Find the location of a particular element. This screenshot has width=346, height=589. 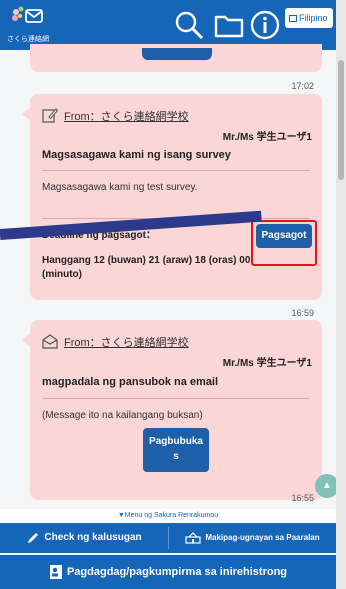

school-contact-button: Makipag-ugnayan sa Paaralan is located at coordinates (252, 538).